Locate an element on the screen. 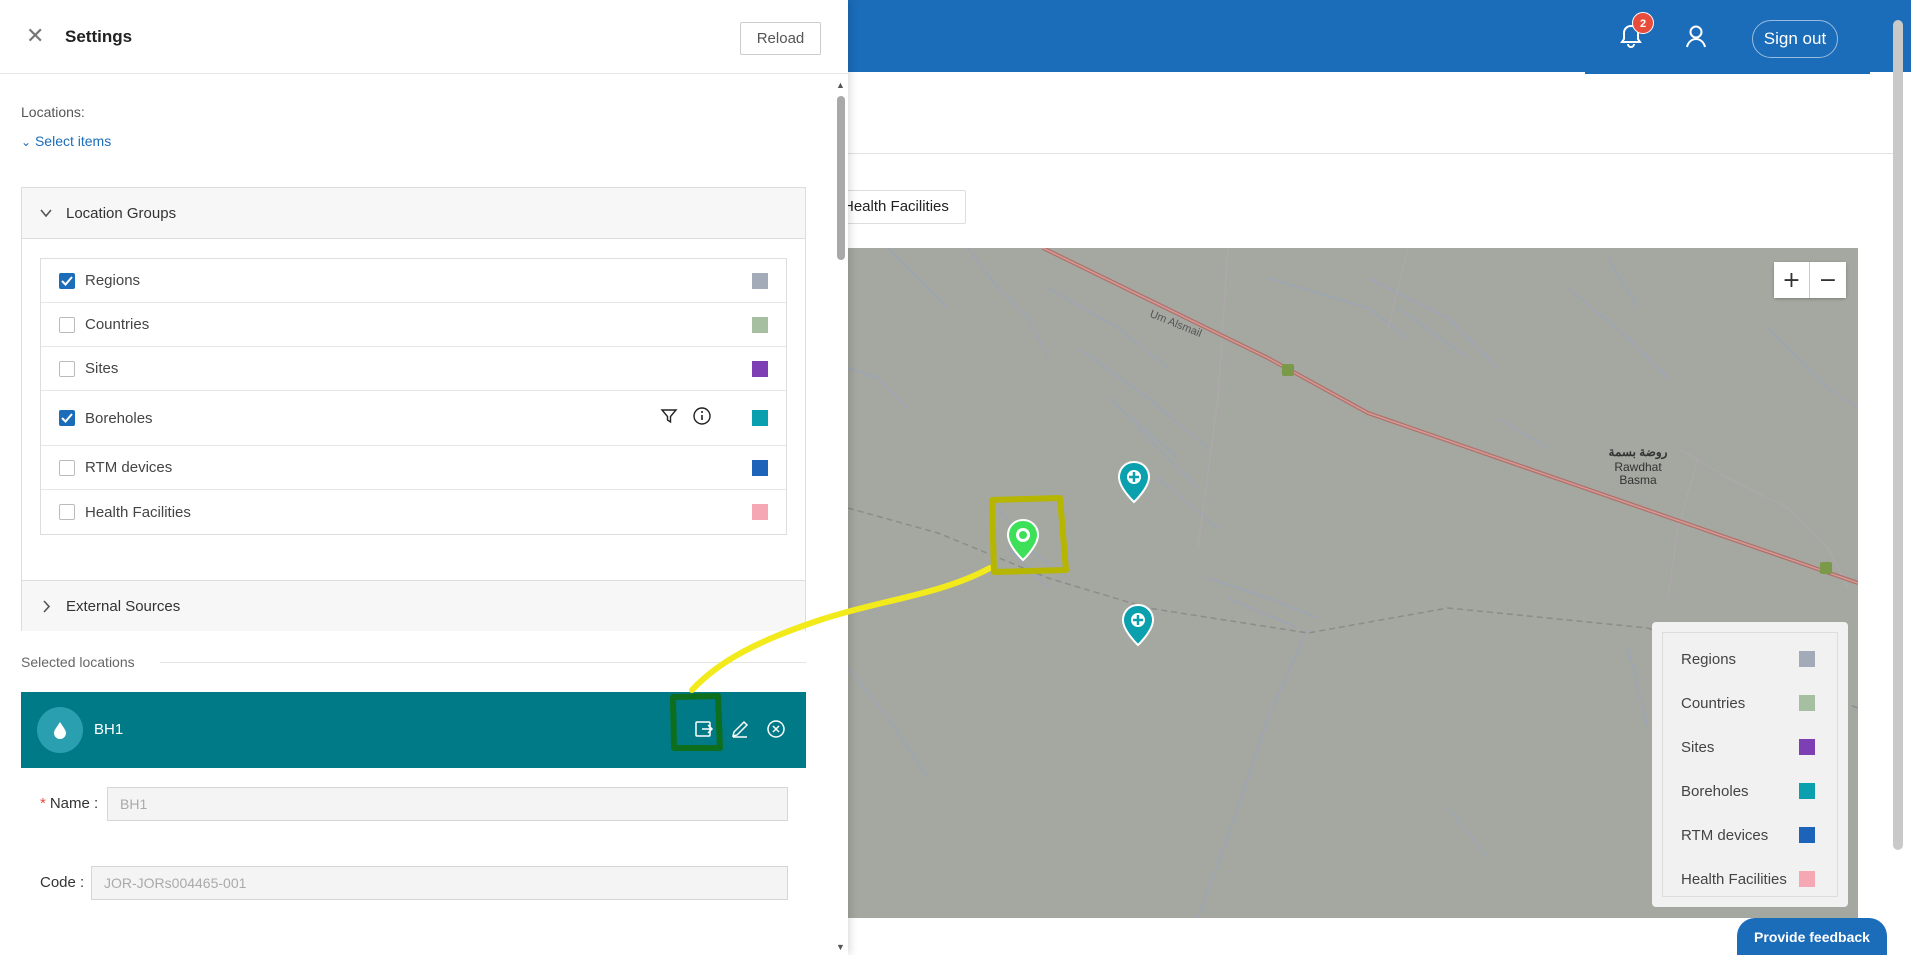 This screenshot has width=1911, height=955. scroll-down-icon: ▼ is located at coordinates (840, 947).